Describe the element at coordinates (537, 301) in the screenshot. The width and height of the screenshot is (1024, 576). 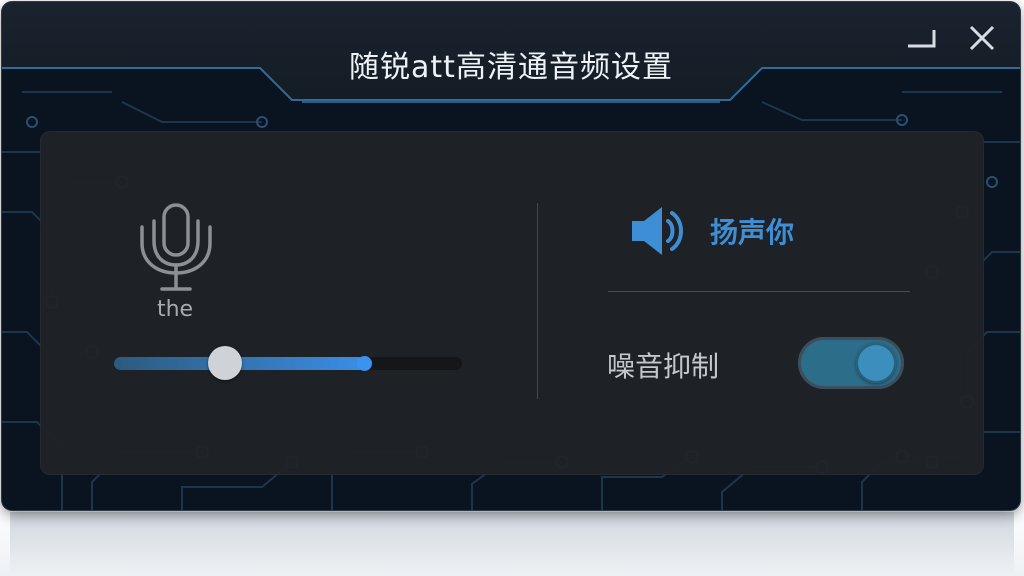
I see `section-divider` at that location.